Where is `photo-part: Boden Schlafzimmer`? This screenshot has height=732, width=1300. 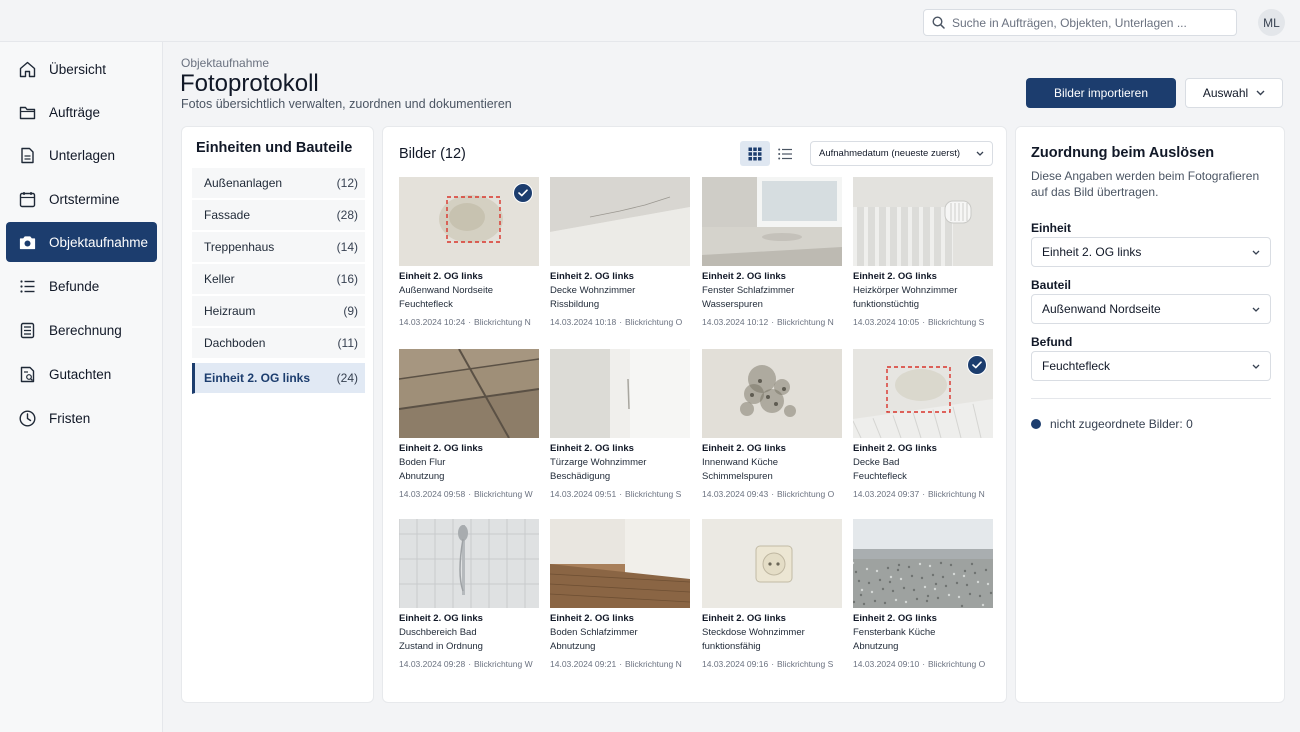
photo-part: Boden Schlafzimmer is located at coordinates (594, 632).